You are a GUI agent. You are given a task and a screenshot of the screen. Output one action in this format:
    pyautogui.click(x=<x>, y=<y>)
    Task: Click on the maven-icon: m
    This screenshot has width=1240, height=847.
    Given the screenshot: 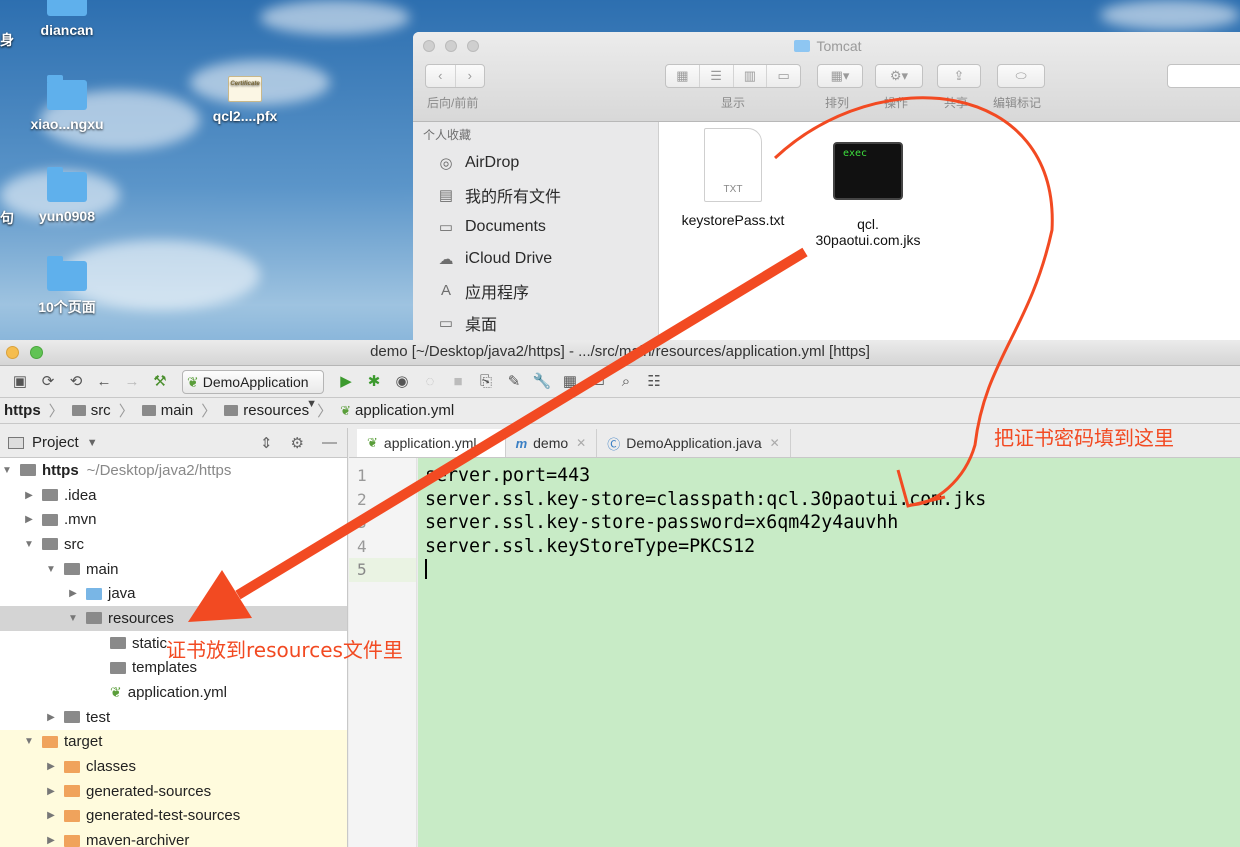 What is the action you would take?
    pyautogui.click(x=521, y=443)
    